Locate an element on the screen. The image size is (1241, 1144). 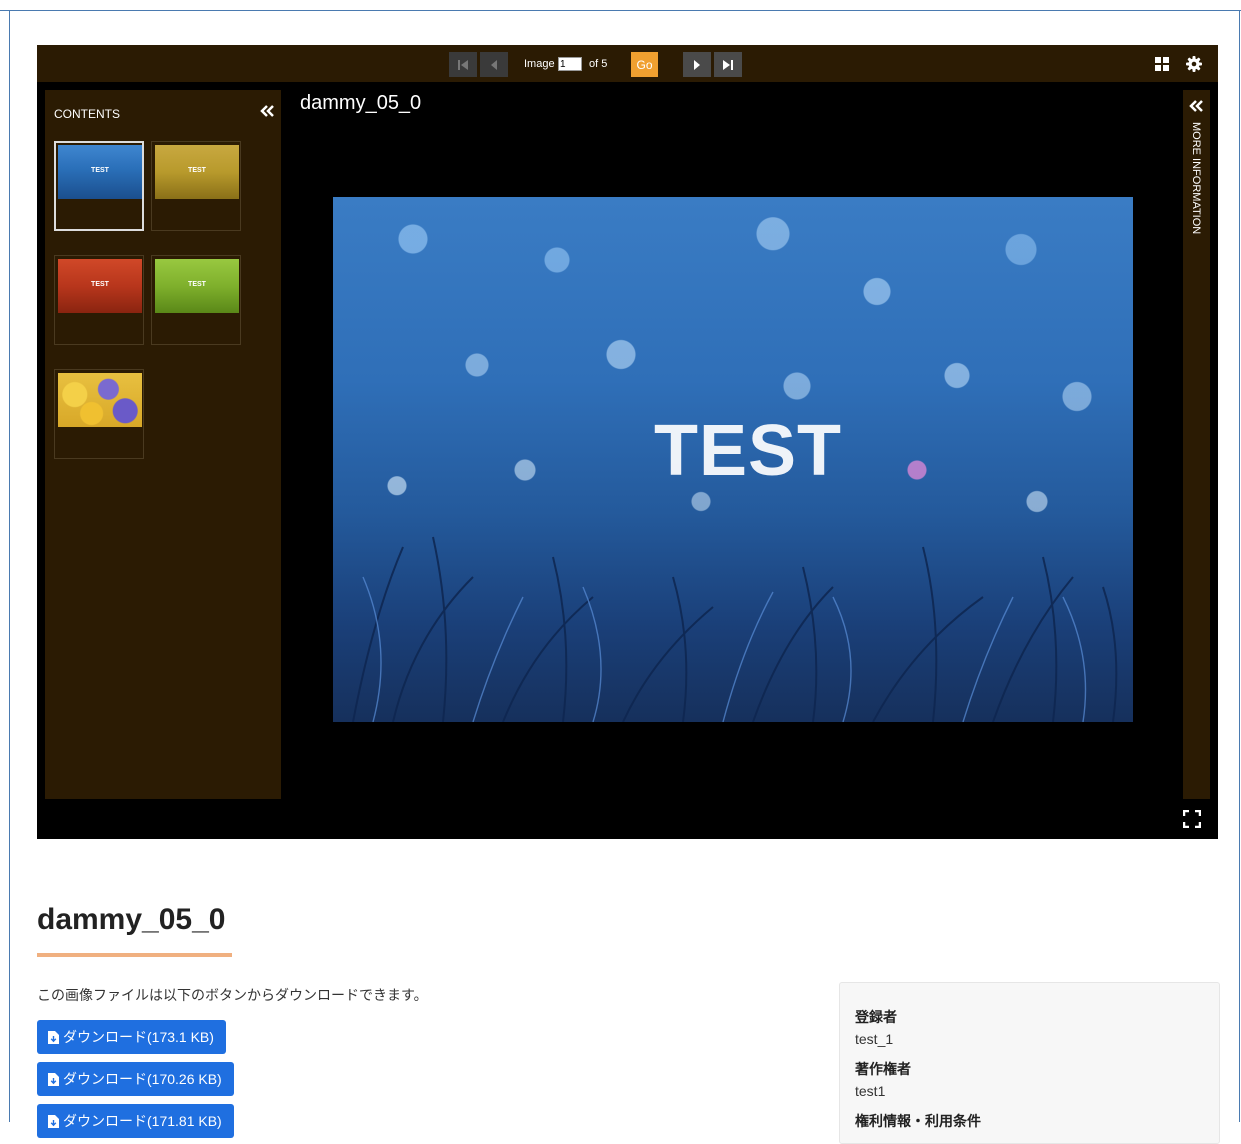
title-underline is located at coordinates (134, 955).